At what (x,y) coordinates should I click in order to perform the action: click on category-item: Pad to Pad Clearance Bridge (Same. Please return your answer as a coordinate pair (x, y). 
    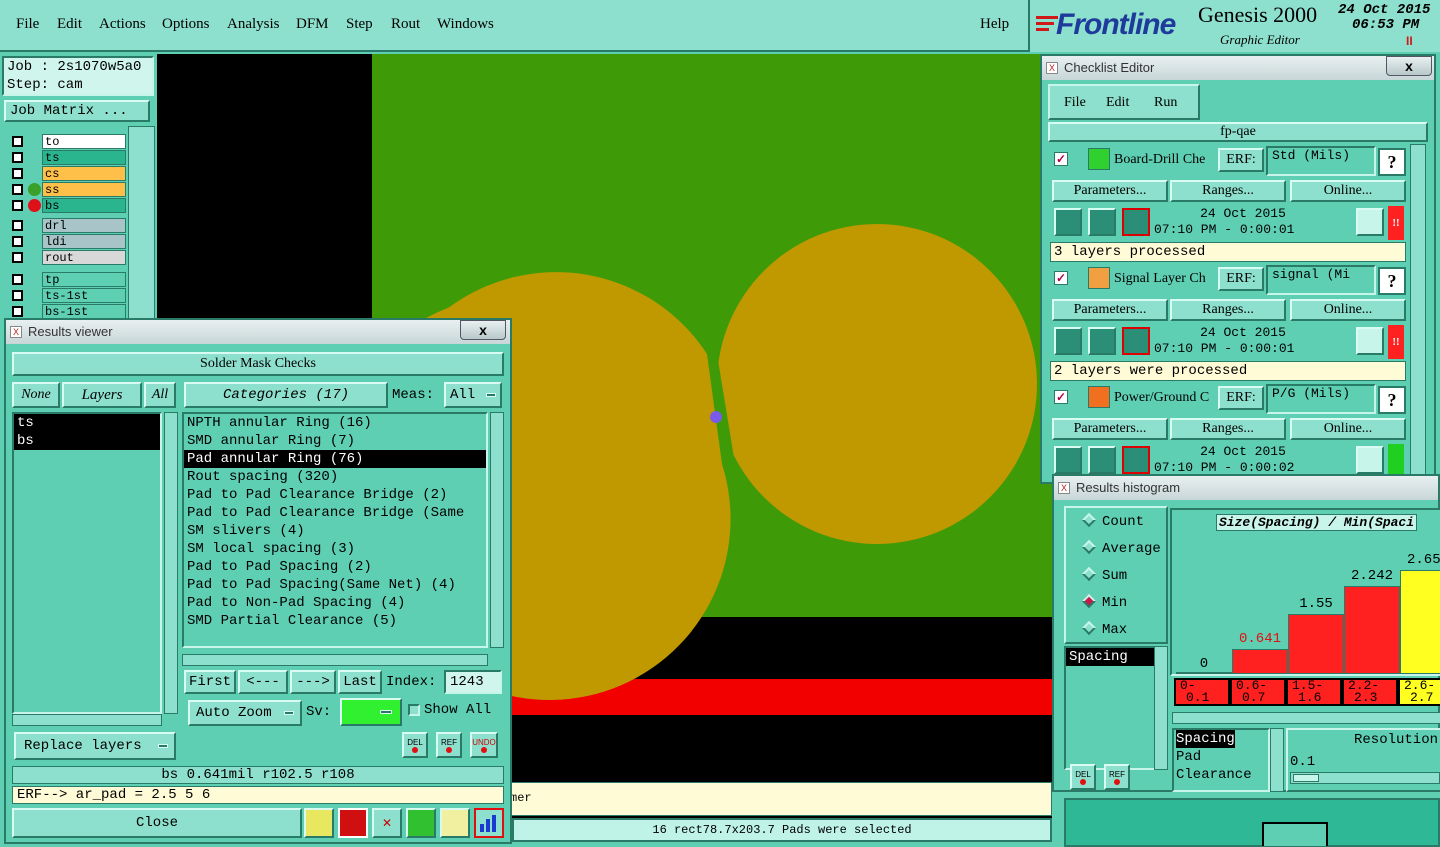
    Looking at the image, I should click on (335, 513).